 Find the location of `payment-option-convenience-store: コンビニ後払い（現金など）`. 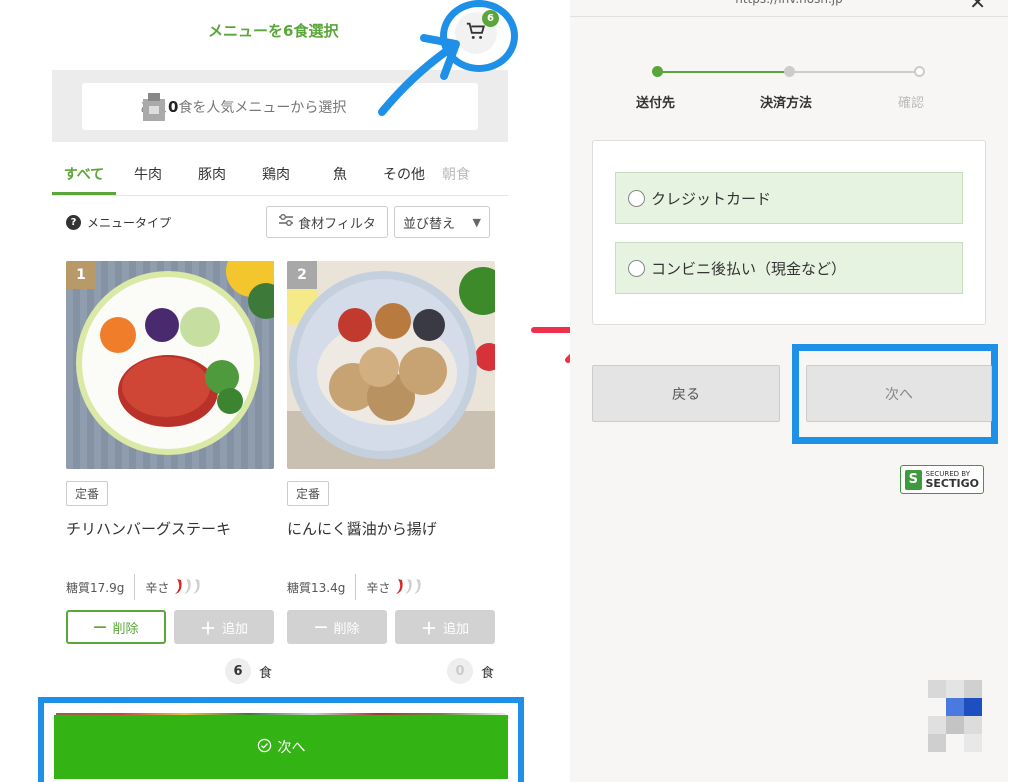

payment-option-convenience-store: コンビニ後払い（現金など） is located at coordinates (789, 268).